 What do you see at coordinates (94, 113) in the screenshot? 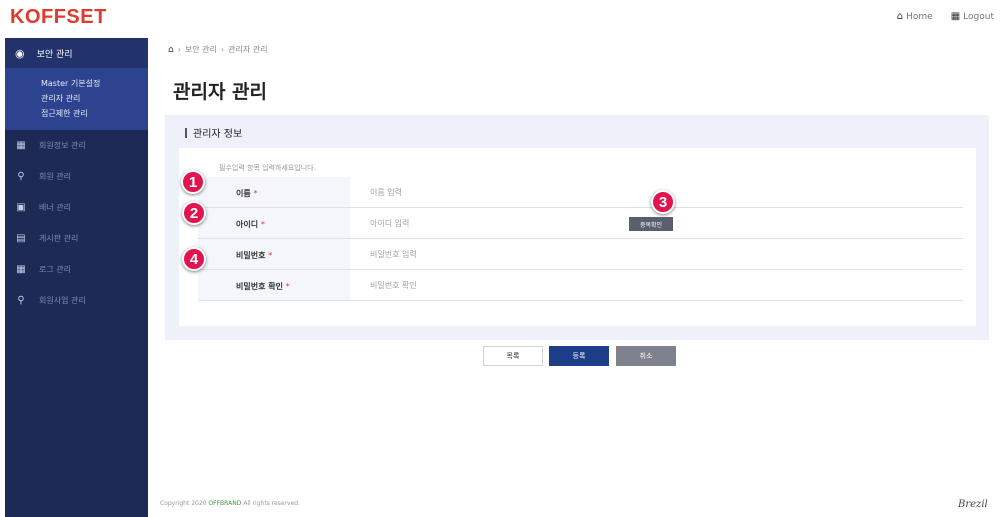
I see `submenu-item-access: 접근제한 관리` at bounding box center [94, 113].